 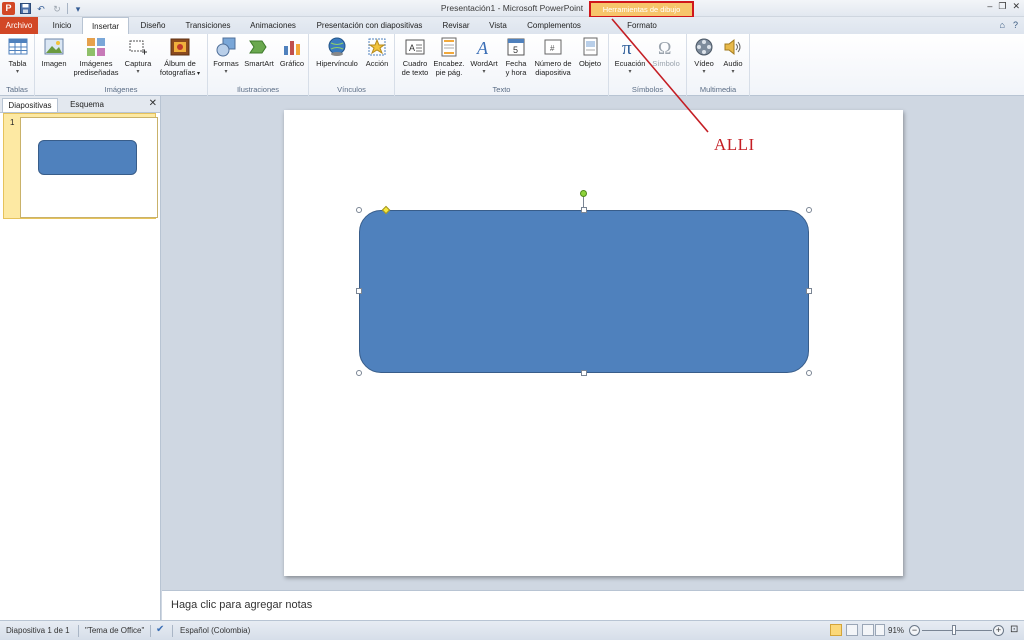 What do you see at coordinates (273, 25) in the screenshot?
I see `tab-animaciones: Animaciones` at bounding box center [273, 25].